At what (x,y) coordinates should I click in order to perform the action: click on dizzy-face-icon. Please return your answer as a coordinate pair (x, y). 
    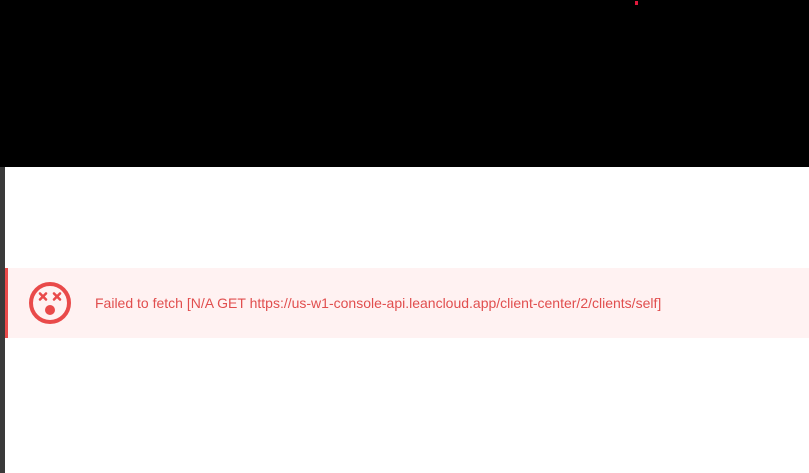
    Looking at the image, I should click on (50, 303).